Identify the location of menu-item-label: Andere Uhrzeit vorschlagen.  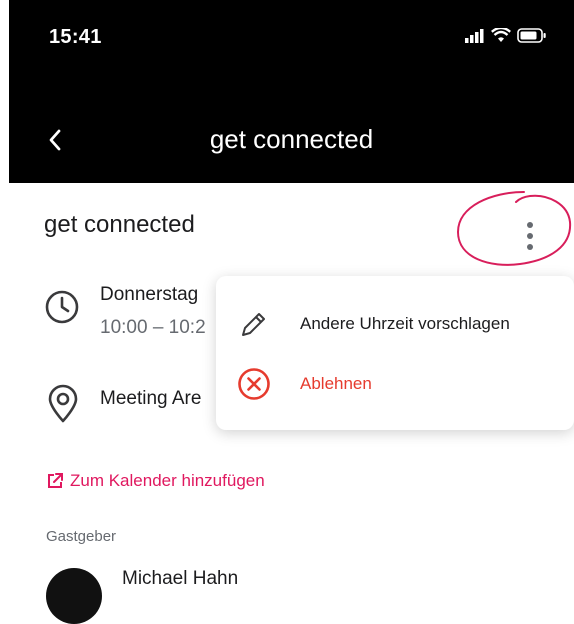
(405, 323).